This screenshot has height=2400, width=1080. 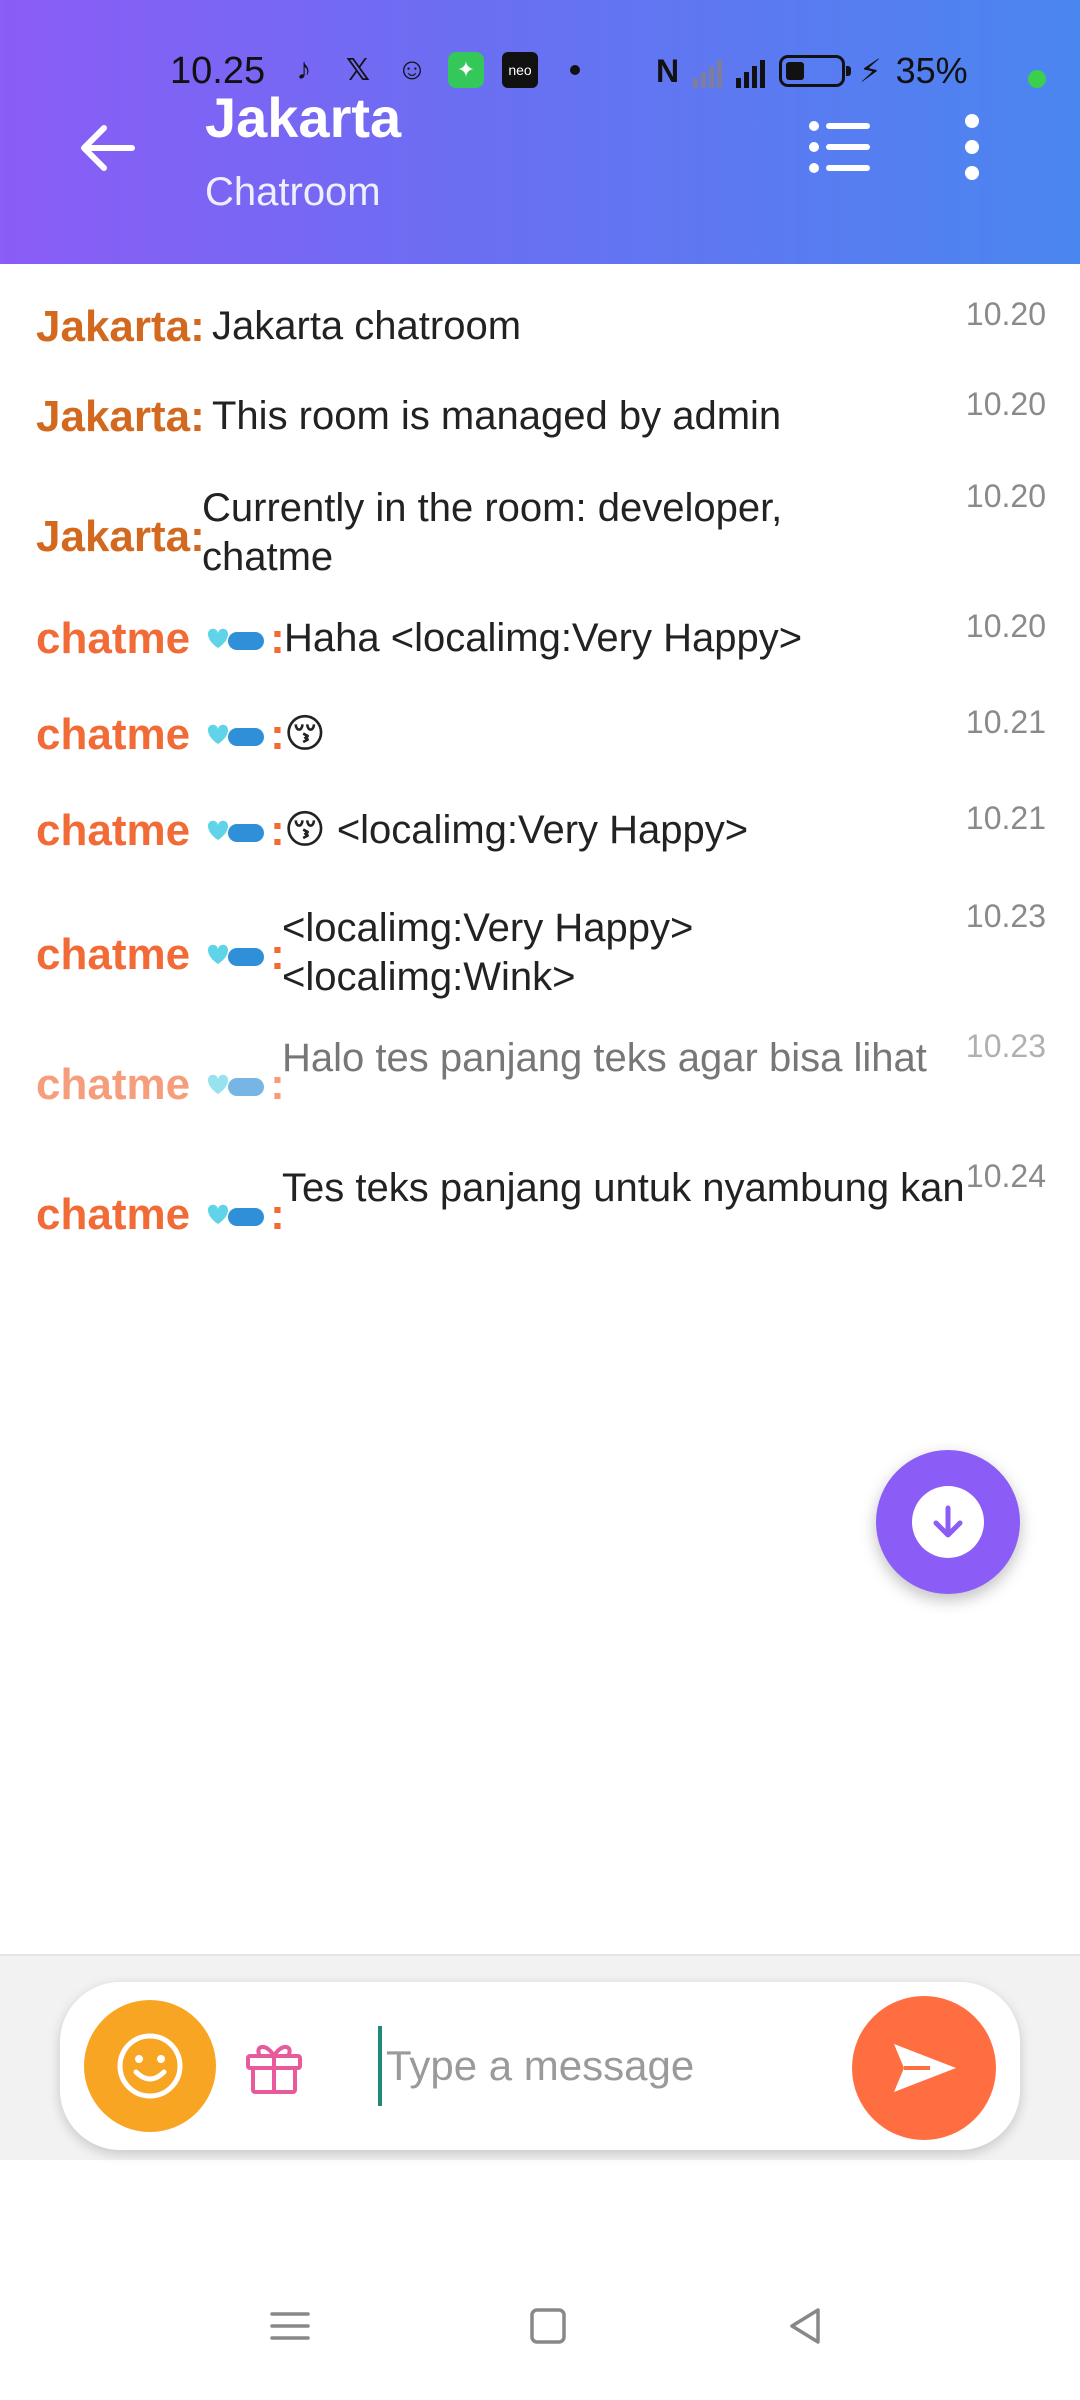 I want to click on battery-percent: 35%, so click(x=931, y=70).